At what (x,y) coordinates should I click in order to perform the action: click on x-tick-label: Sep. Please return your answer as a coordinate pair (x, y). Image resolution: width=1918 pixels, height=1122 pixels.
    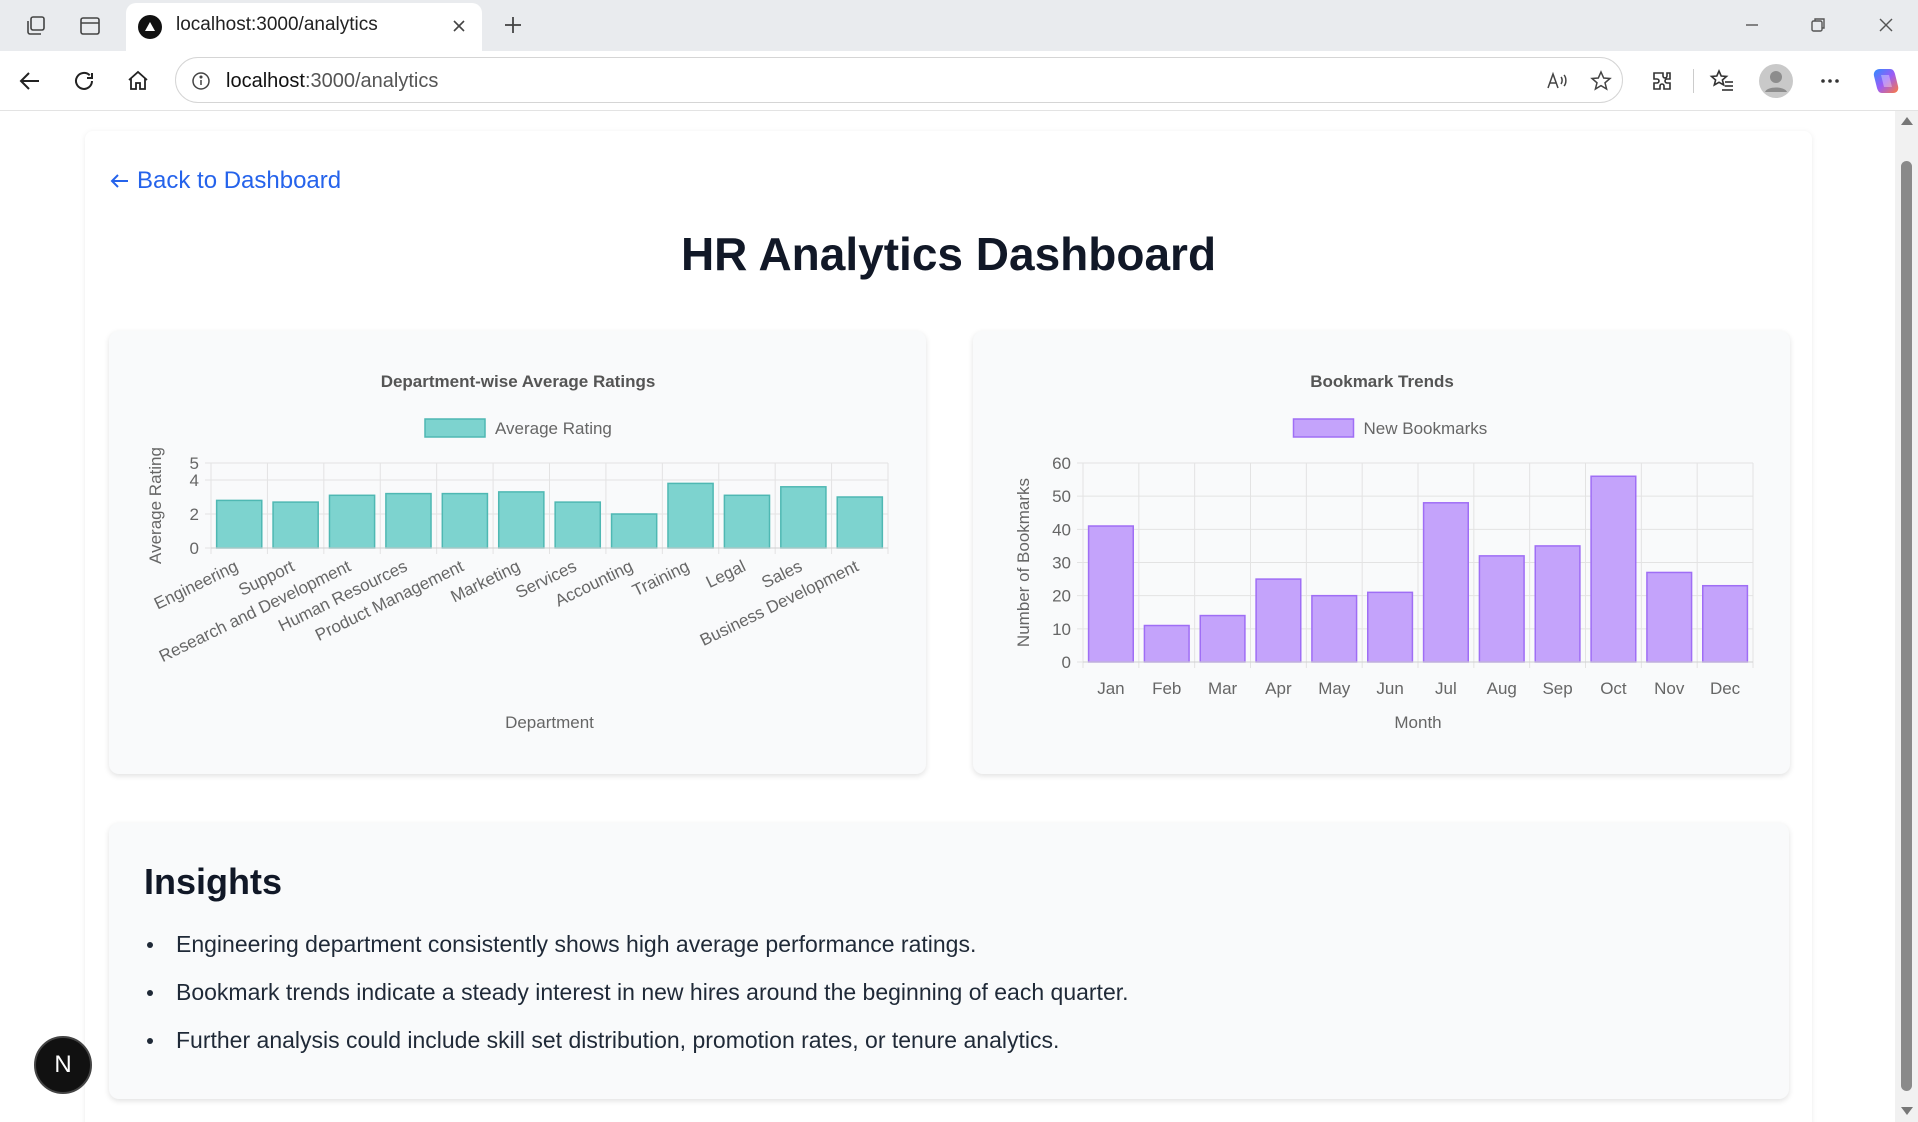
    Looking at the image, I should click on (1557, 688).